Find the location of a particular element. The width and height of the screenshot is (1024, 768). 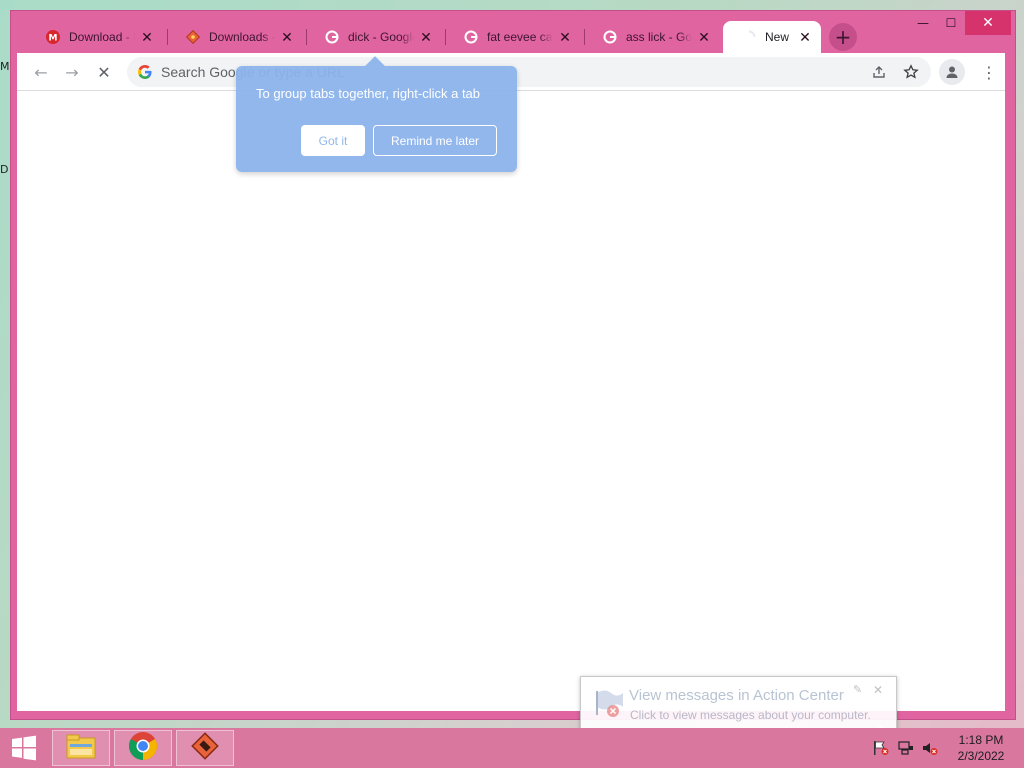

taskbar-chrome is located at coordinates (143, 748).